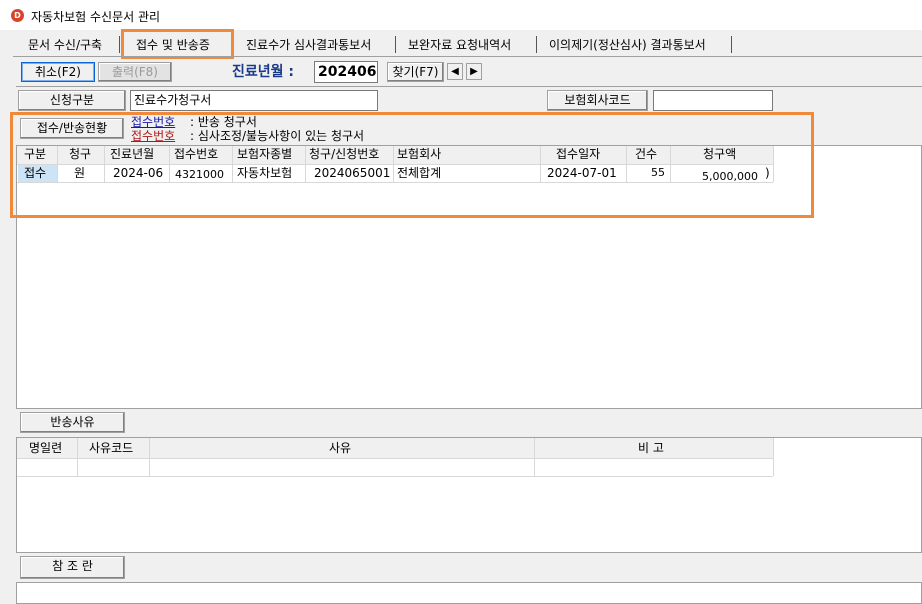 Image resolution: width=922 pixels, height=604 pixels. Describe the element at coordinates (254, 100) in the screenshot. I see `request-type-field: 진료수가청구서` at that location.